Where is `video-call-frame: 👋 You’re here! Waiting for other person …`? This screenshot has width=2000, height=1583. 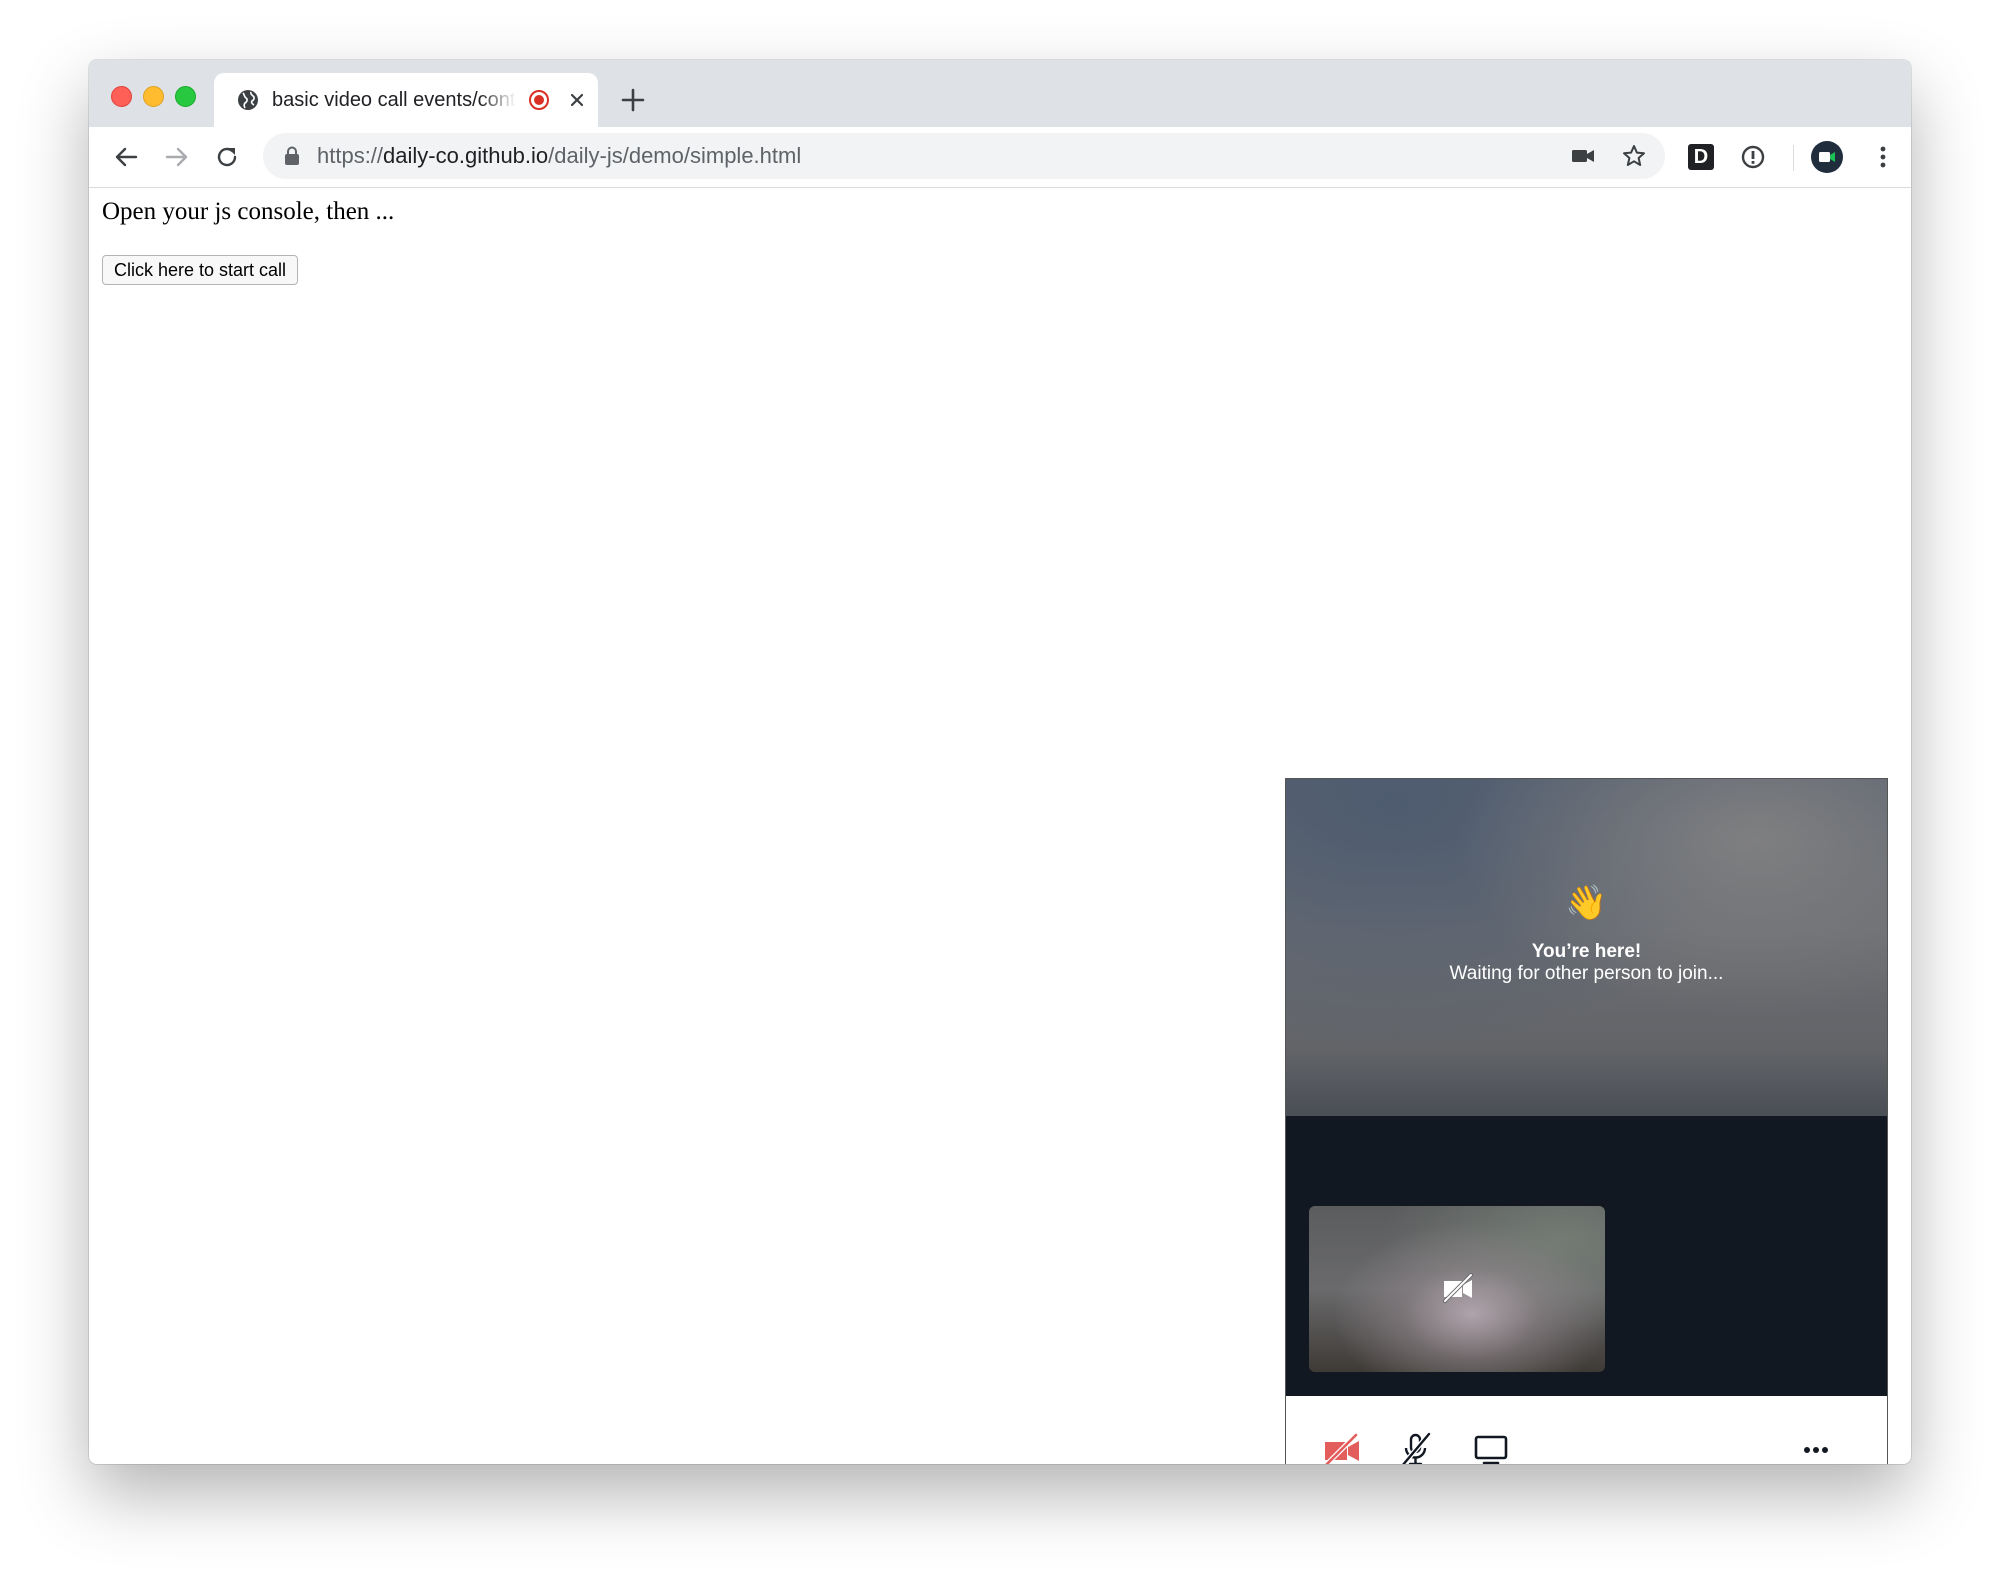
video-call-frame: 👋 You’re here! Waiting for other person … is located at coordinates (1586, 1121).